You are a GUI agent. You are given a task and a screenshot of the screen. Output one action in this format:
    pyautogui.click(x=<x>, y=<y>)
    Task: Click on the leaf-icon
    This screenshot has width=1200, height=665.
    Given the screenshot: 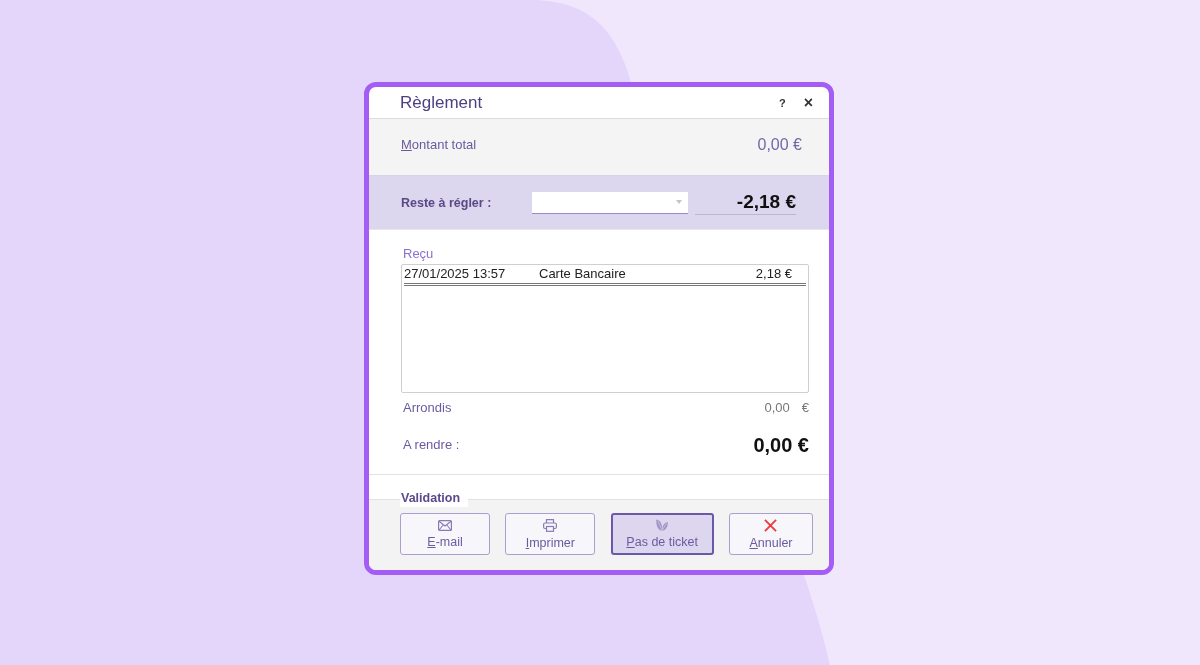 What is the action you would take?
    pyautogui.click(x=662, y=525)
    